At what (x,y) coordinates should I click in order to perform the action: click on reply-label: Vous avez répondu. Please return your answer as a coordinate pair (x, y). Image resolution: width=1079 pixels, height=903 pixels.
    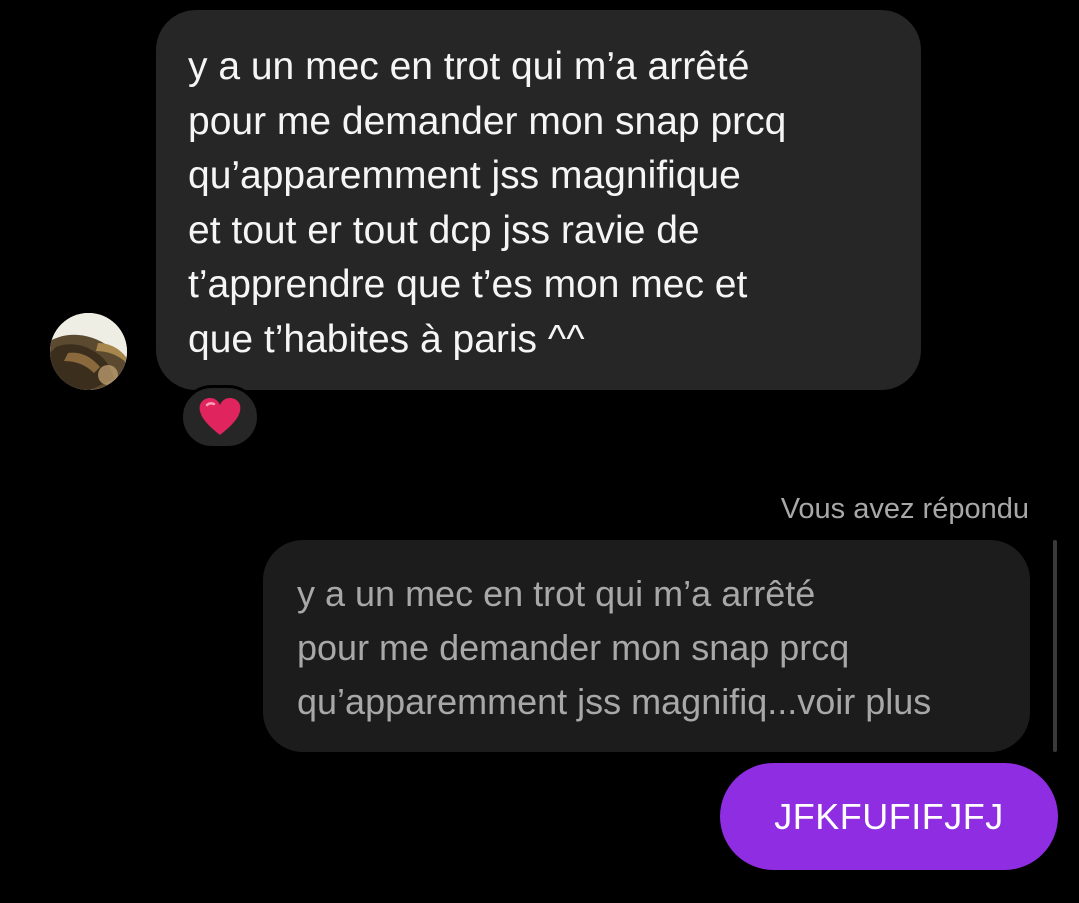
    Looking at the image, I should click on (904, 509).